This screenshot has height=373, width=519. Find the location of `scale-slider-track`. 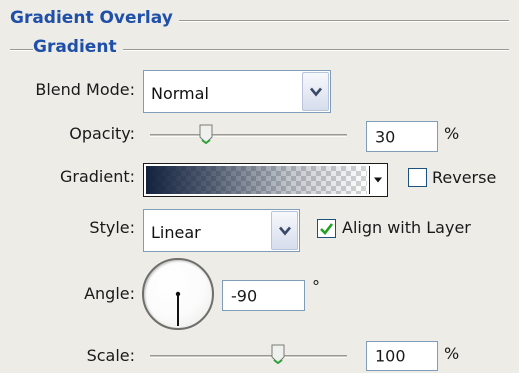

scale-slider-track is located at coordinates (248, 356).